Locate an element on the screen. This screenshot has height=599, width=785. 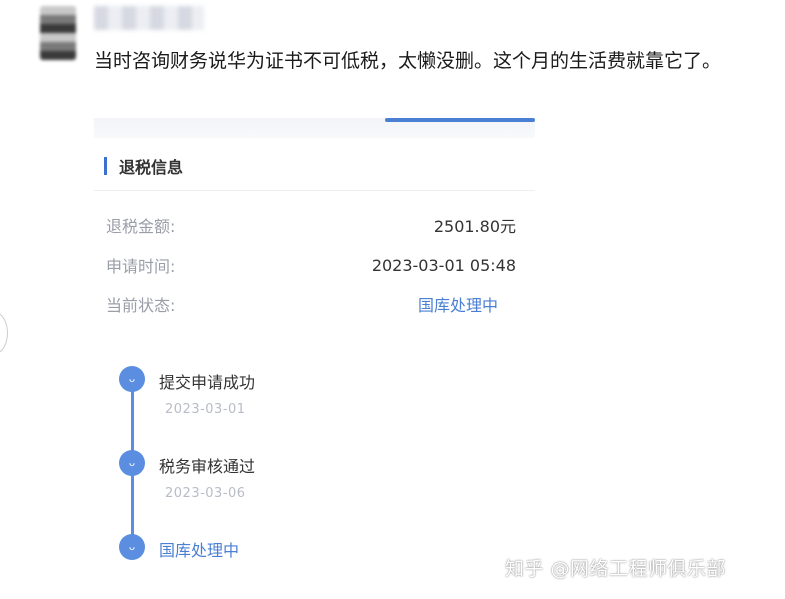
refund-amount-row: 退税金额: 2501.80元 is located at coordinates (311, 225).